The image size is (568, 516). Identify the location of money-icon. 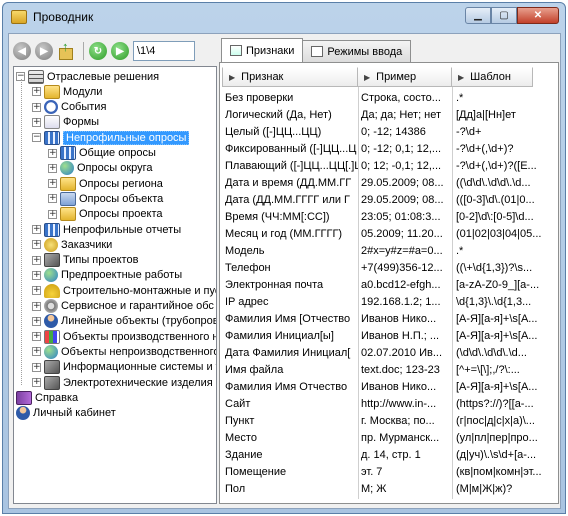
(51, 244).